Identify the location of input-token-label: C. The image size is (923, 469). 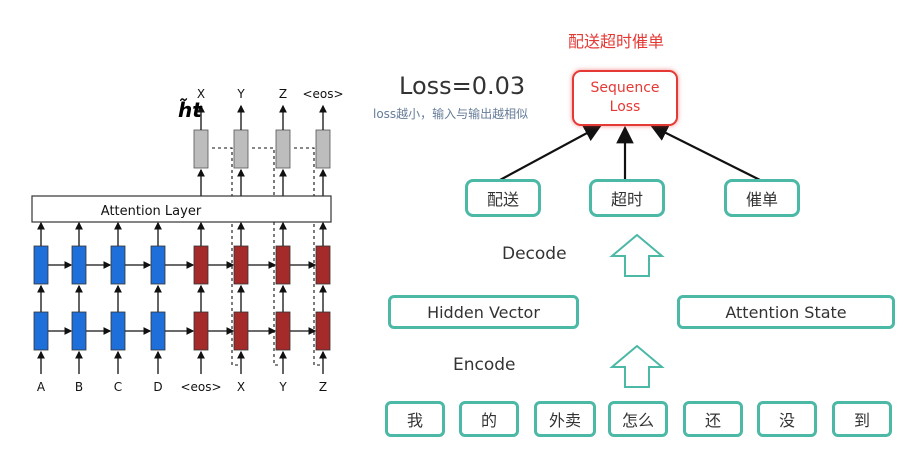
(118, 387).